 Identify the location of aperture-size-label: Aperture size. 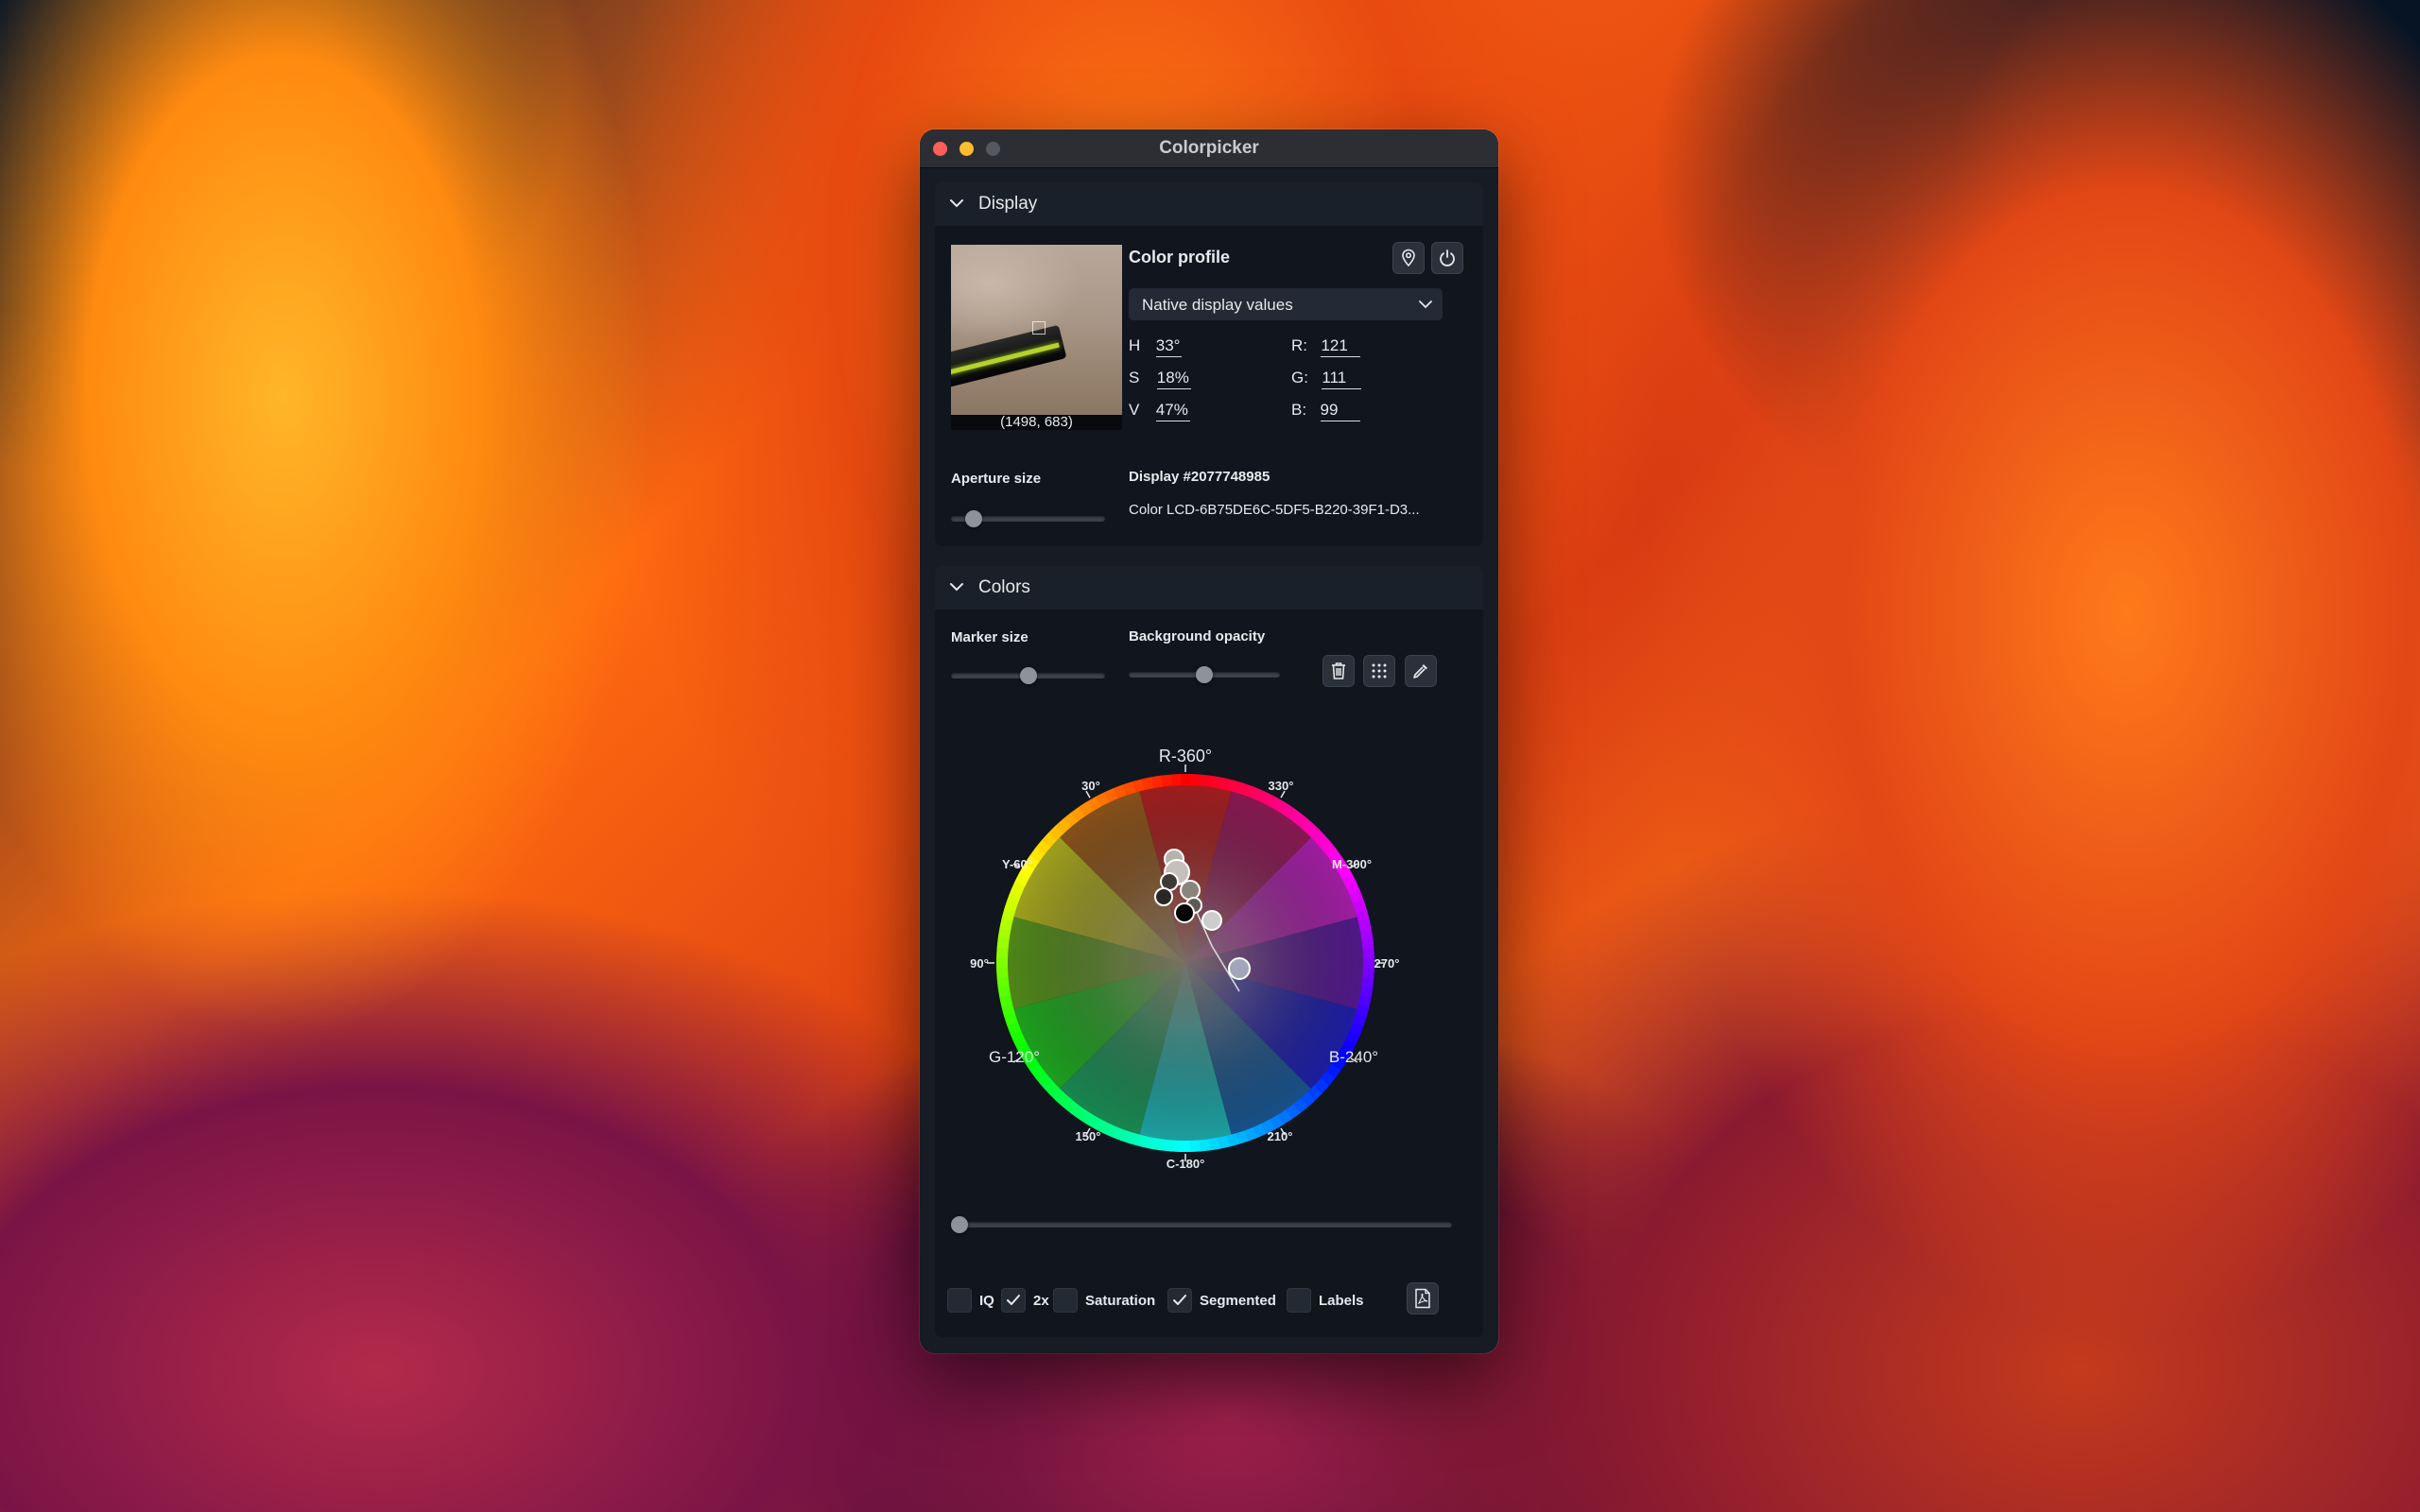
(997, 479).